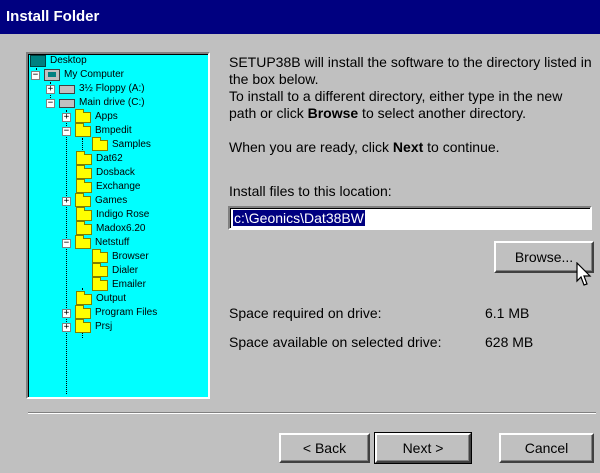  I want to click on tree-item-label: Browser, so click(130, 256).